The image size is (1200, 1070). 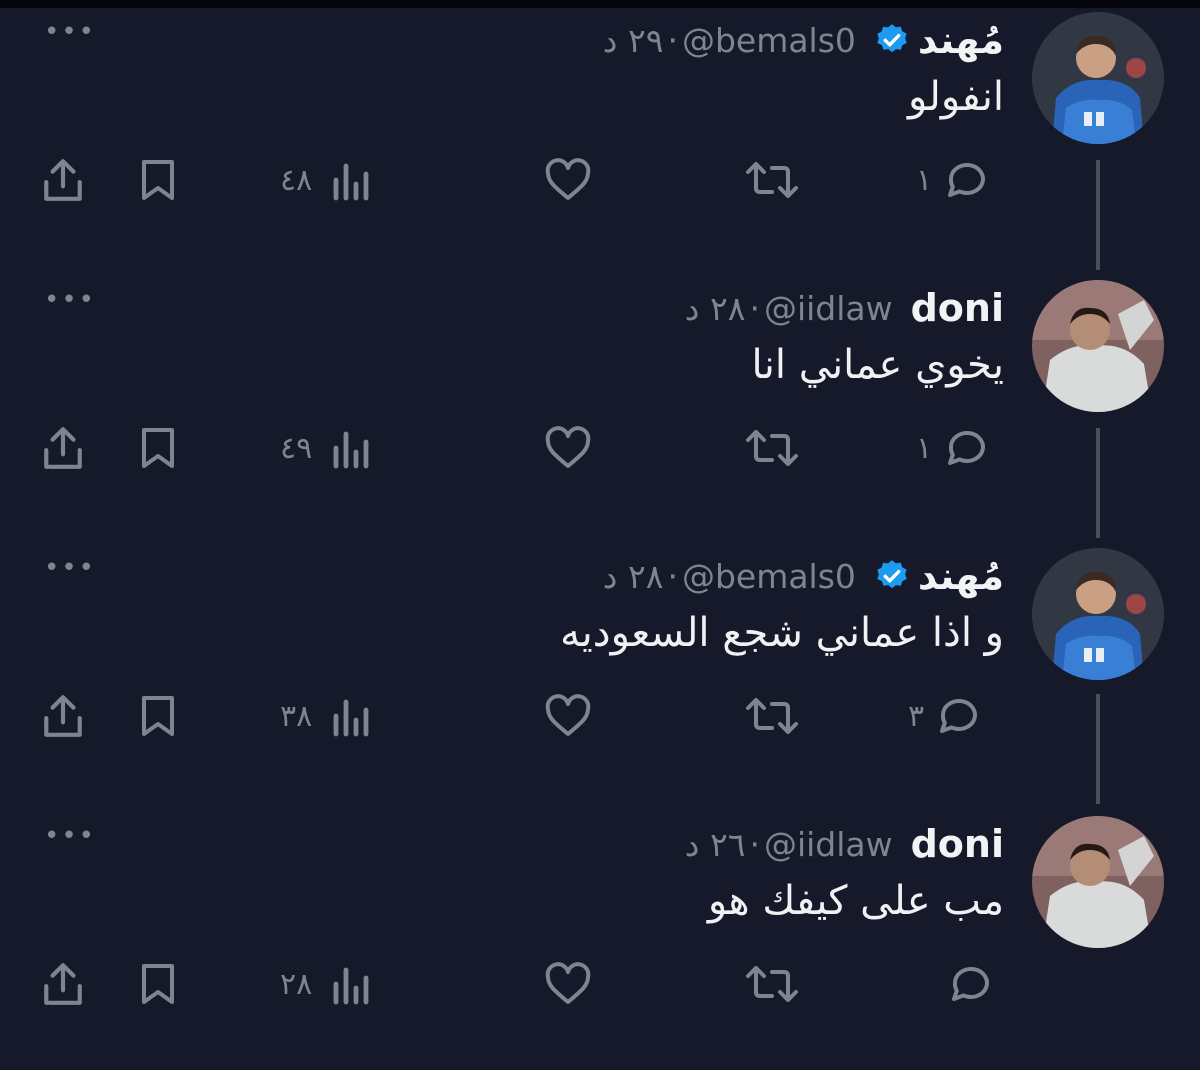 I want to click on views-button: ٢٨, so click(x=327, y=984).